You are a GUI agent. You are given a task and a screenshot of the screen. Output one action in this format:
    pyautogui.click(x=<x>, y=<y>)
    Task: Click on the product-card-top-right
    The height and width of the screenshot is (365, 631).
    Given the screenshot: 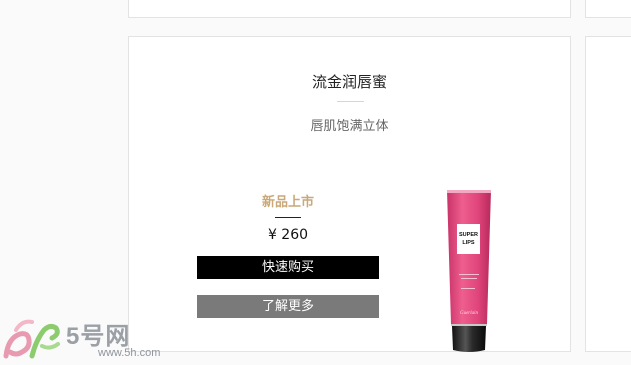 What is the action you would take?
    pyautogui.click(x=608, y=9)
    